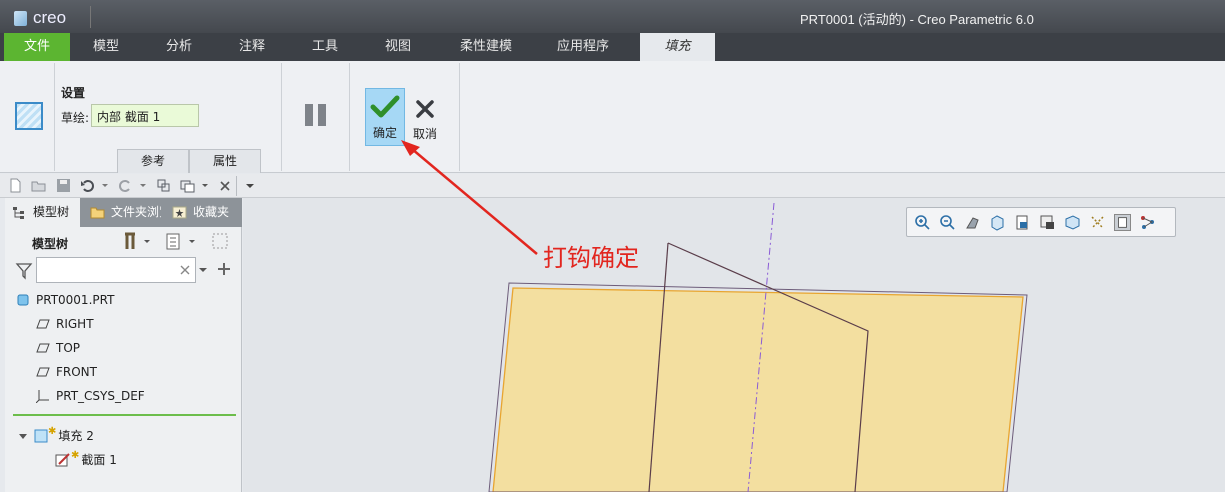  Describe the element at coordinates (137, 242) in the screenshot. I see `tree-settings-icon` at that location.